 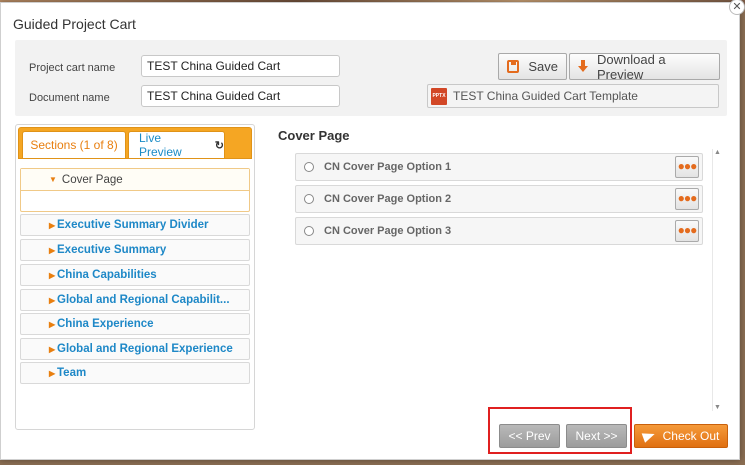 I want to click on tabs-bar: Sections (1 of 8) Live Preview ↻, so click(x=135, y=143).